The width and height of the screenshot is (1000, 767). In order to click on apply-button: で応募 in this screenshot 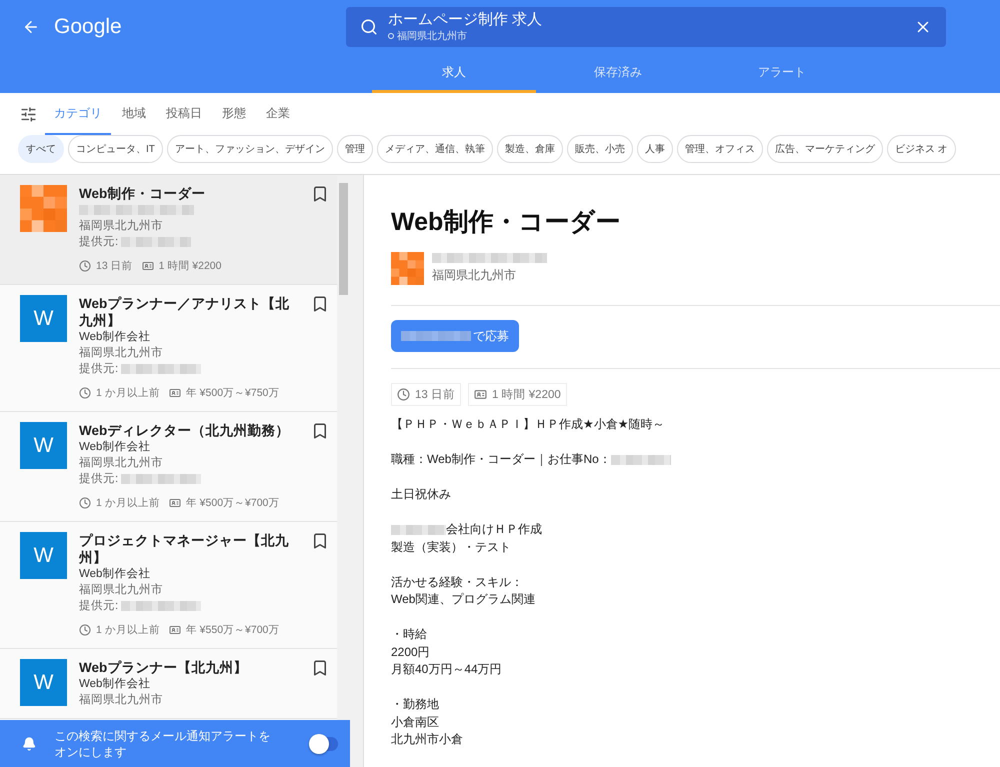, I will do `click(455, 336)`.